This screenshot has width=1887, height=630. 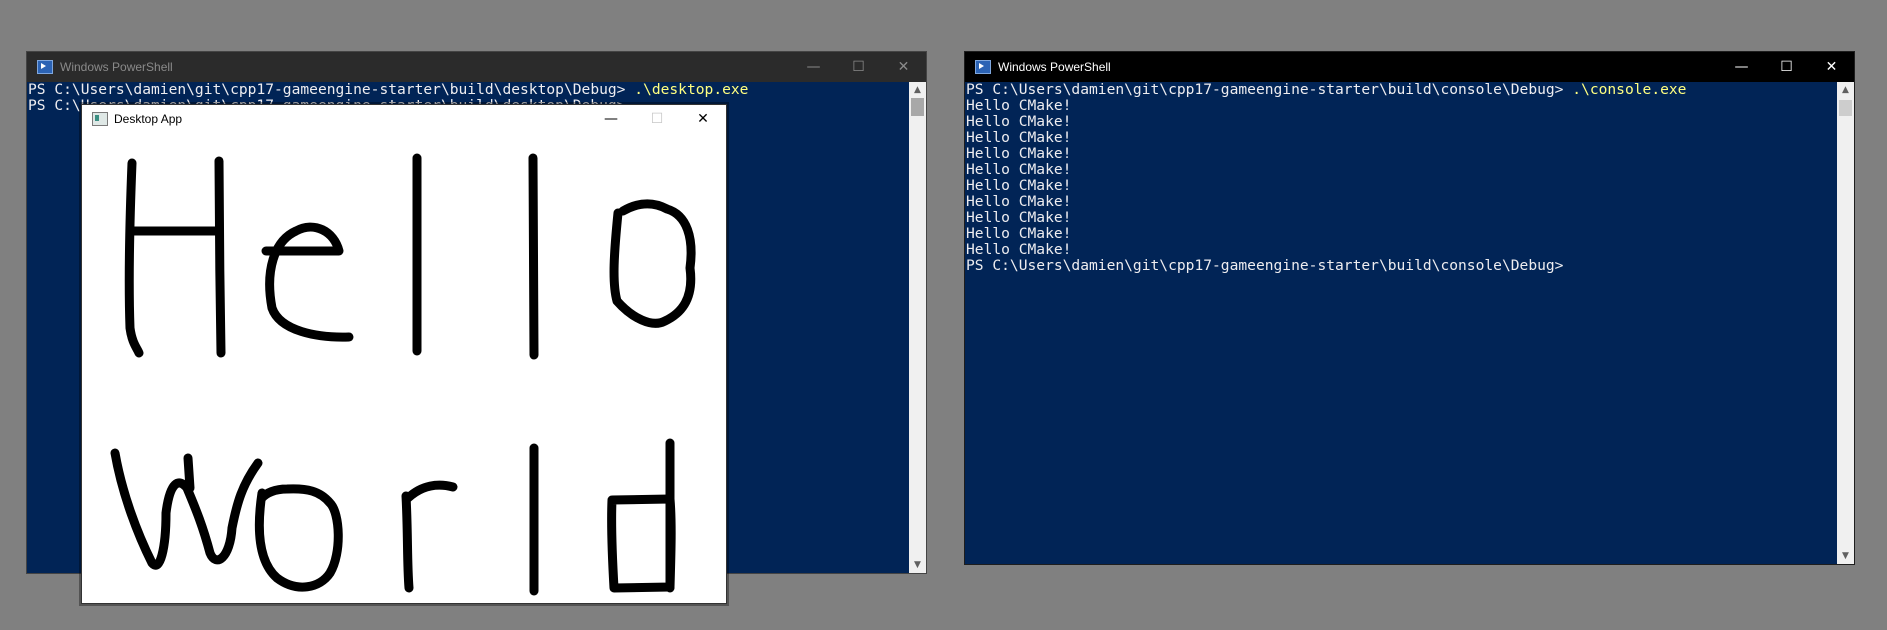 What do you see at coordinates (307, 282) in the screenshot?
I see `letter-e` at bounding box center [307, 282].